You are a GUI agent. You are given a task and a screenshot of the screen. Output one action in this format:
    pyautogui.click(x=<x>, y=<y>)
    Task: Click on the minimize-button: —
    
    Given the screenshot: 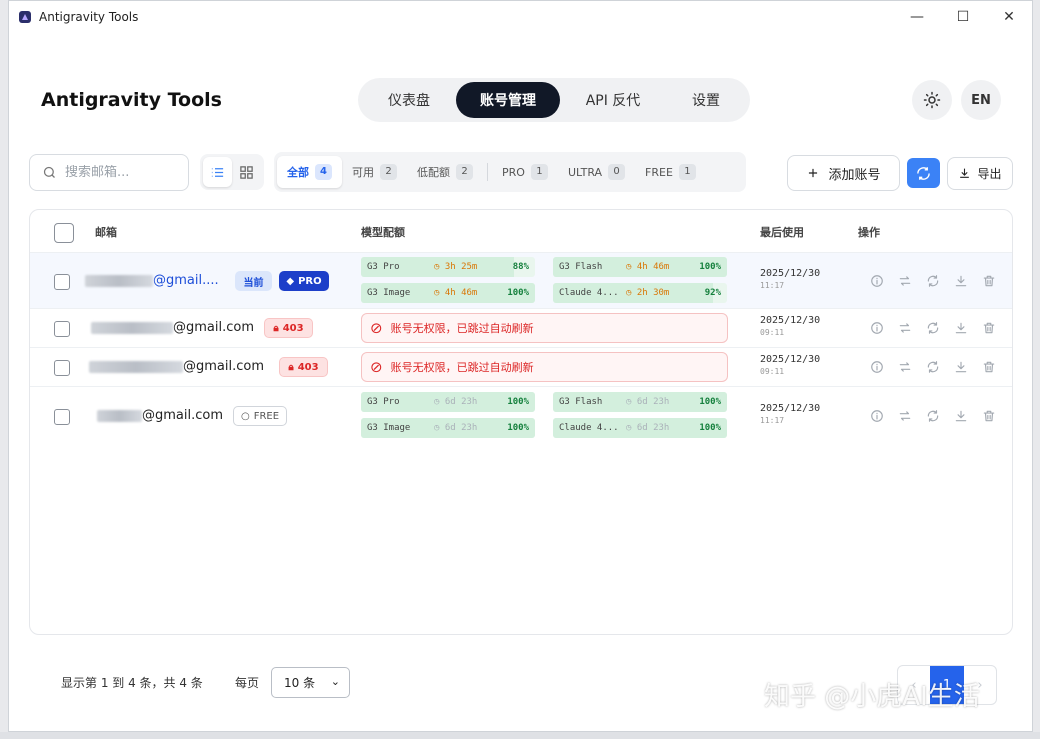 What is the action you would take?
    pyautogui.click(x=917, y=17)
    